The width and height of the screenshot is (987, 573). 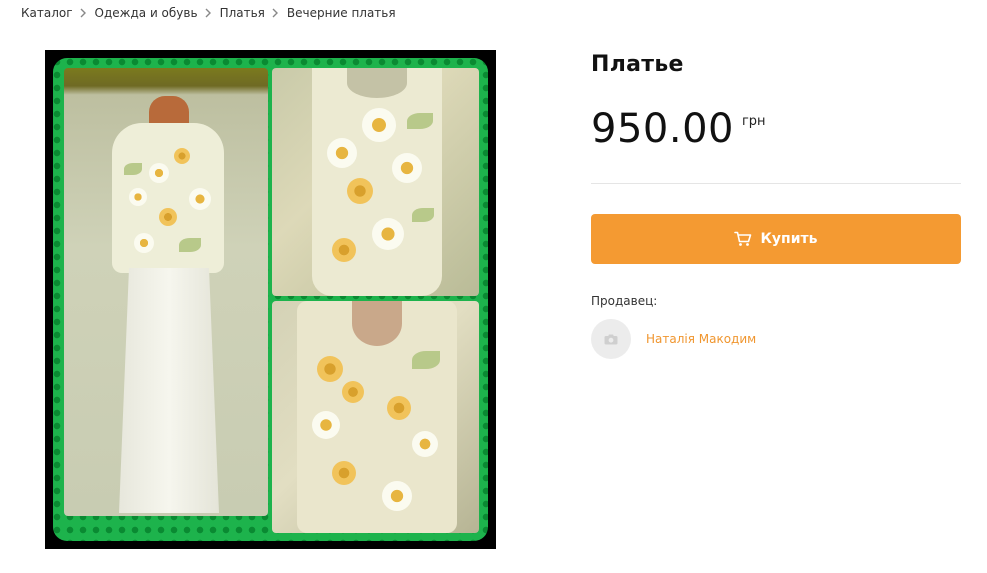 What do you see at coordinates (637, 64) in the screenshot?
I see `product-title: Платье` at bounding box center [637, 64].